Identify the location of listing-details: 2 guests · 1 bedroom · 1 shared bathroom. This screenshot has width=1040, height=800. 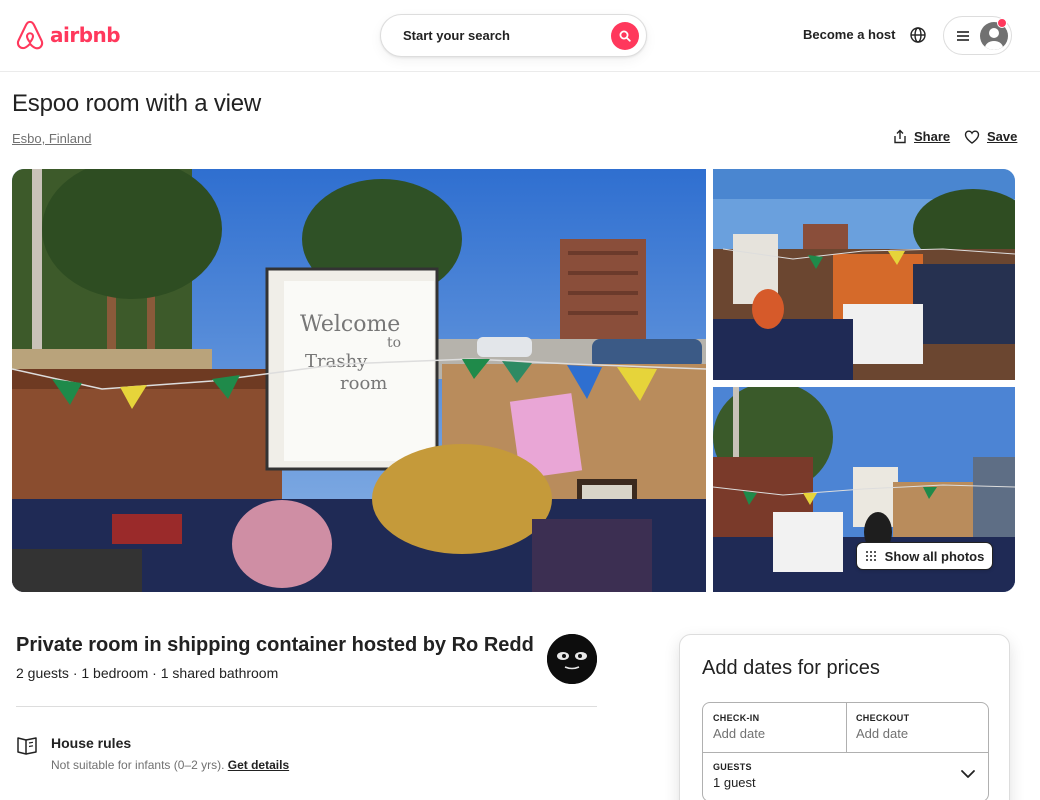
(147, 673).